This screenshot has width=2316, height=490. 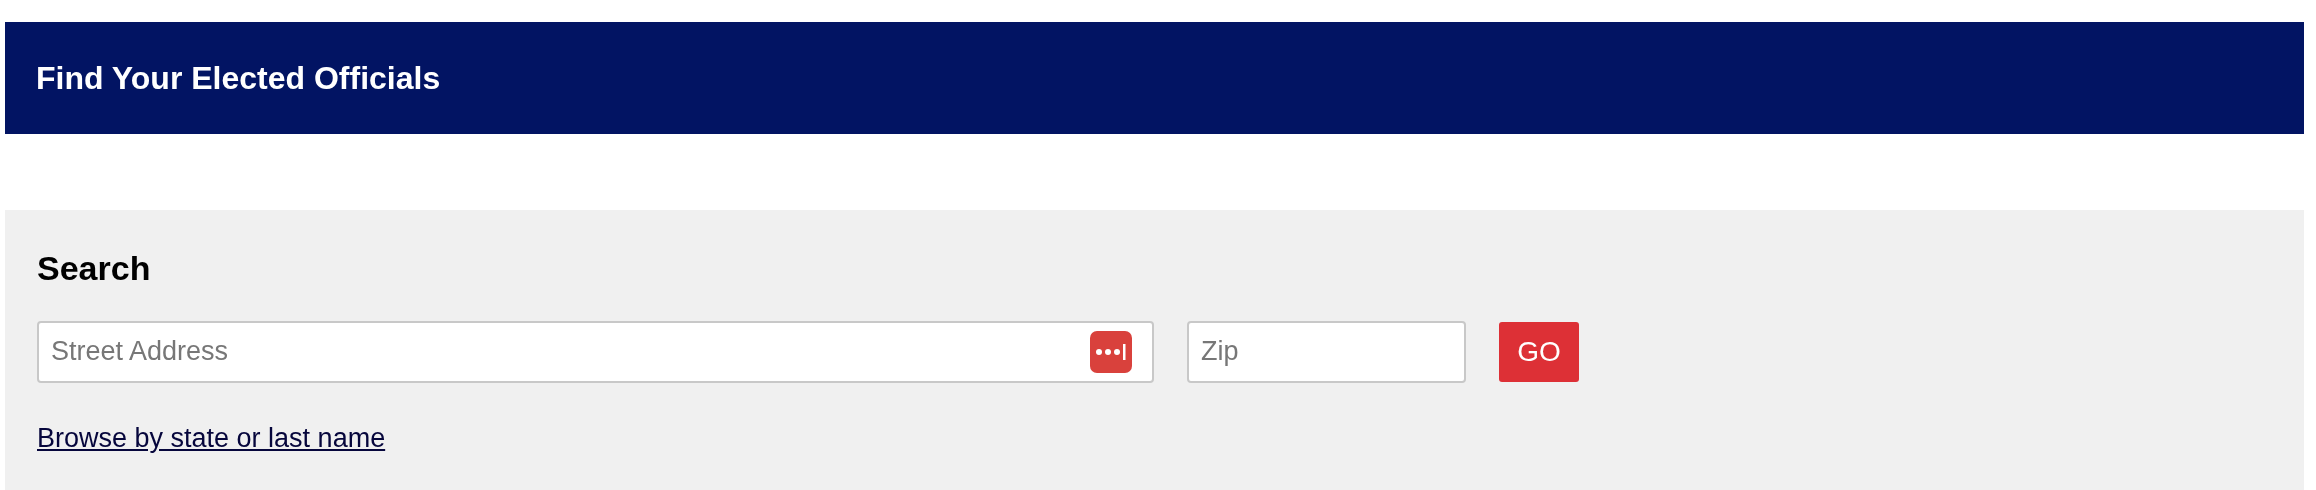 I want to click on search-heading: Search, so click(x=94, y=268).